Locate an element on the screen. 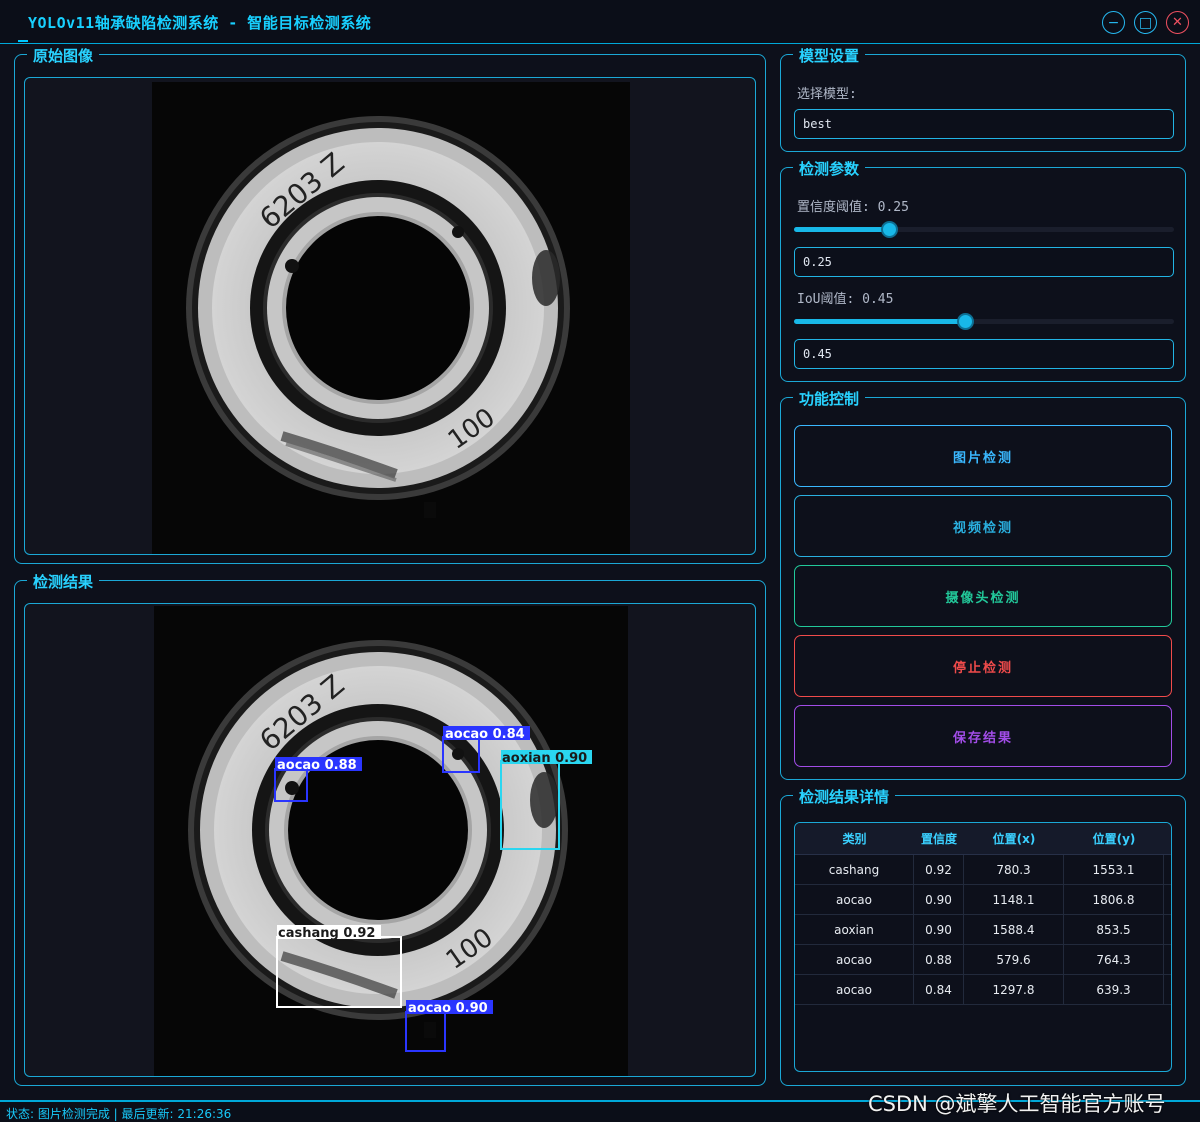 This screenshot has height=1122, width=1200. cell-y: 1553.1 is located at coordinates (1114, 869).